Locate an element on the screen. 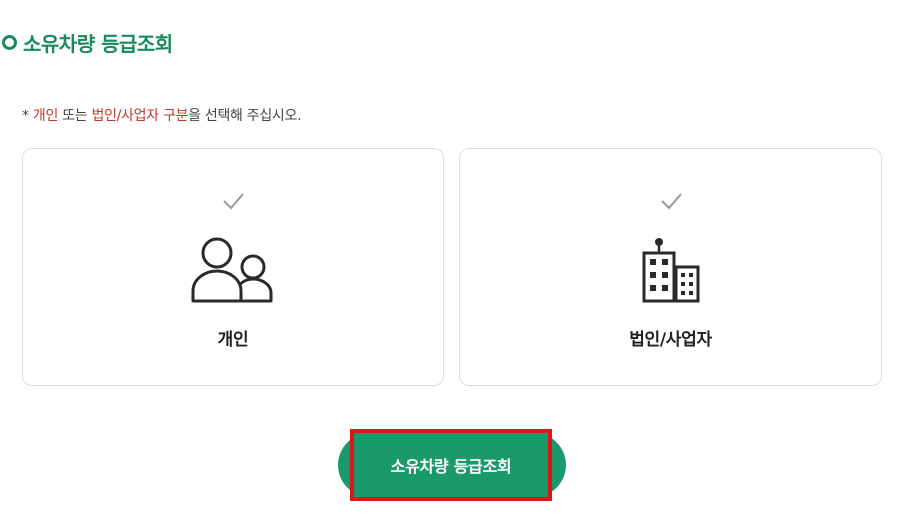  notice-division: 구분 is located at coordinates (175, 116).